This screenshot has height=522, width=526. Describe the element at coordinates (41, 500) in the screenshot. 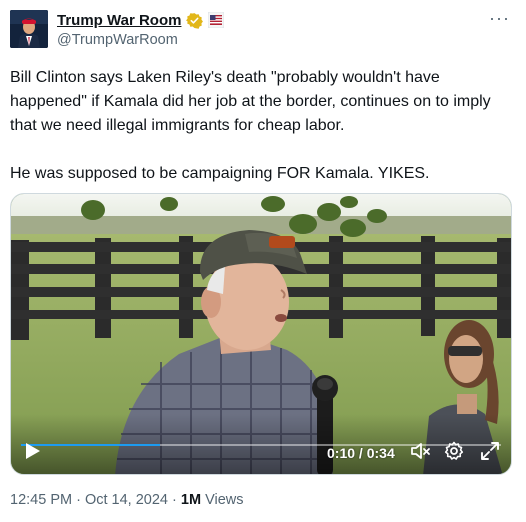

I see `tweet-time: 12:45 PM` at that location.